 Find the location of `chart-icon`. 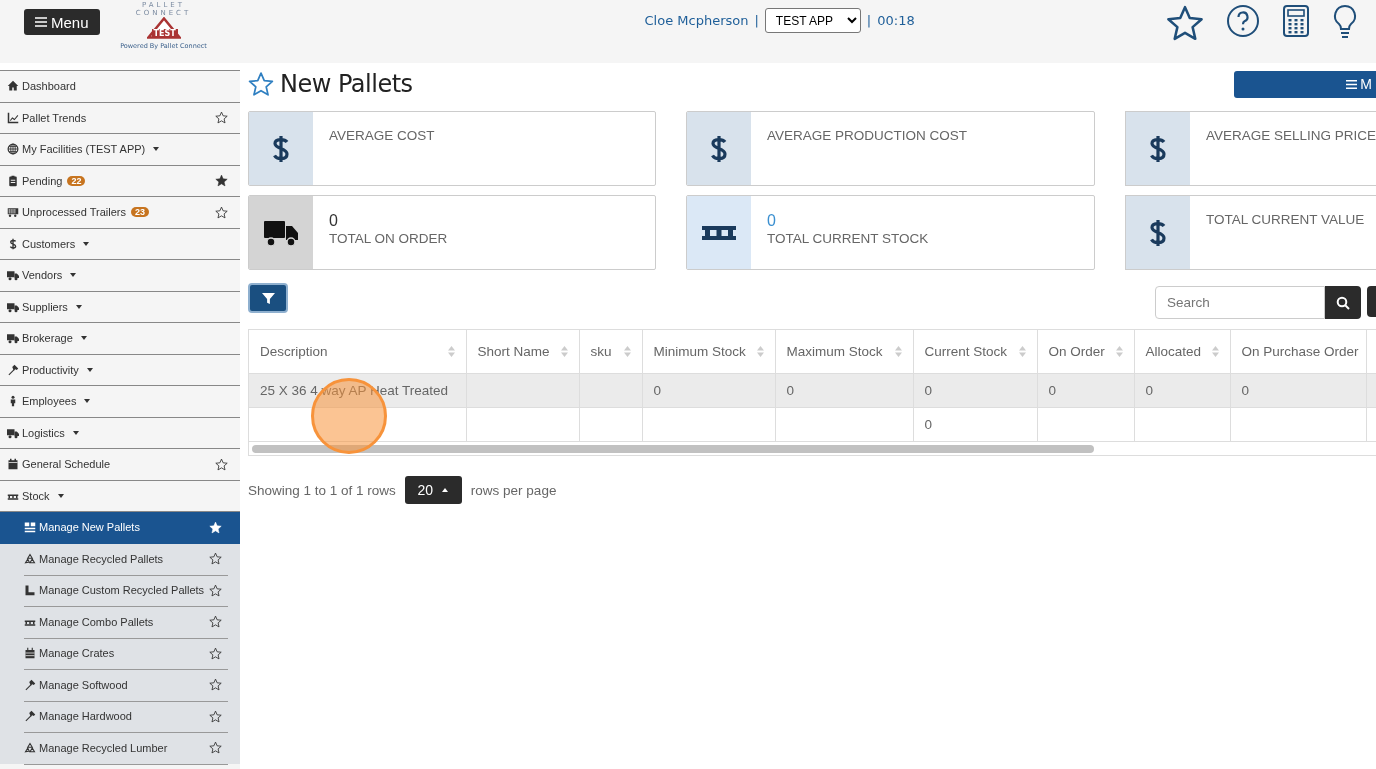

chart-icon is located at coordinates (13, 117).